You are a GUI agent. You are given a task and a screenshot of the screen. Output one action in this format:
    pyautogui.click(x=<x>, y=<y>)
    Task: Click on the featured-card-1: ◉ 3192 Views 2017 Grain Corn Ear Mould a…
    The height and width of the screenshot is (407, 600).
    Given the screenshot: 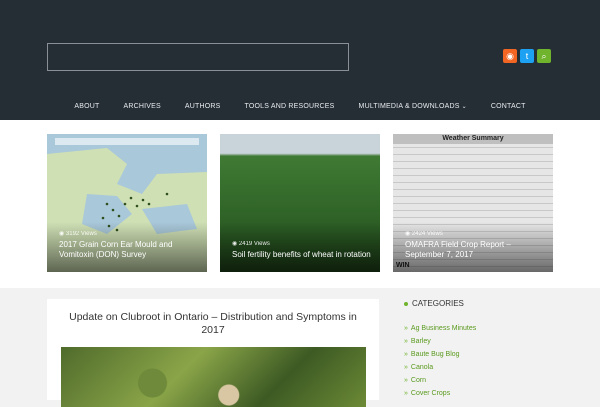 What is the action you would take?
    pyautogui.click(x=127, y=203)
    